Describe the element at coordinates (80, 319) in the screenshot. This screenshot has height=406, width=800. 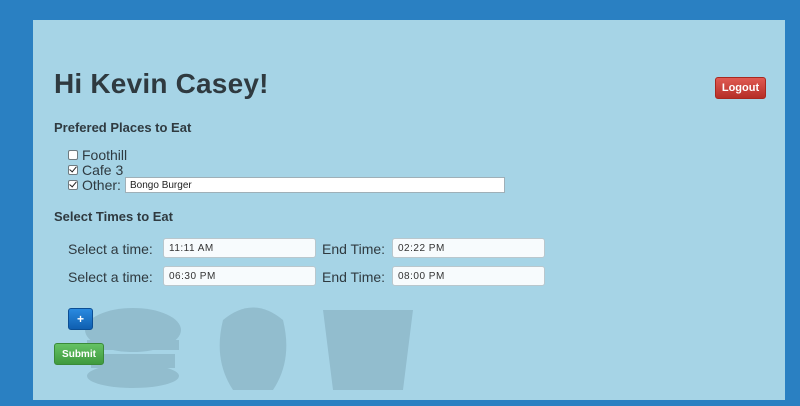
I see `add-time-button: +` at that location.